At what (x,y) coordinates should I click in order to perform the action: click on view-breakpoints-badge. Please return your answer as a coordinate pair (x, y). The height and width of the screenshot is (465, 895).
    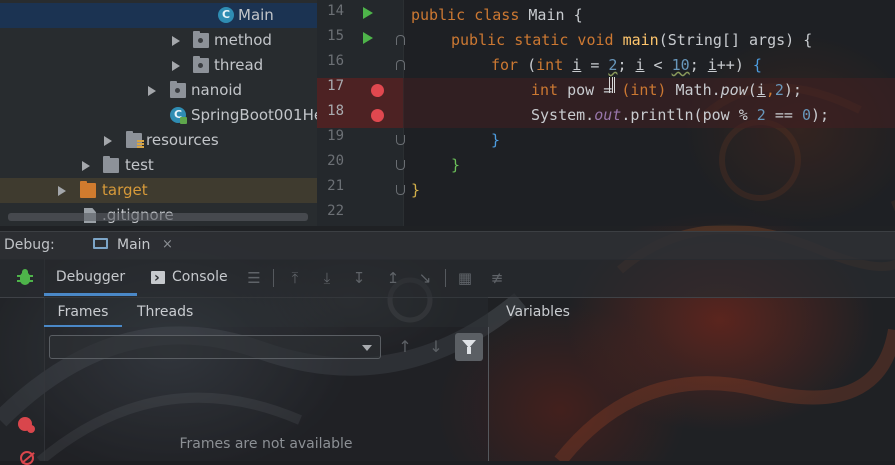
    Looking at the image, I should click on (31, 429).